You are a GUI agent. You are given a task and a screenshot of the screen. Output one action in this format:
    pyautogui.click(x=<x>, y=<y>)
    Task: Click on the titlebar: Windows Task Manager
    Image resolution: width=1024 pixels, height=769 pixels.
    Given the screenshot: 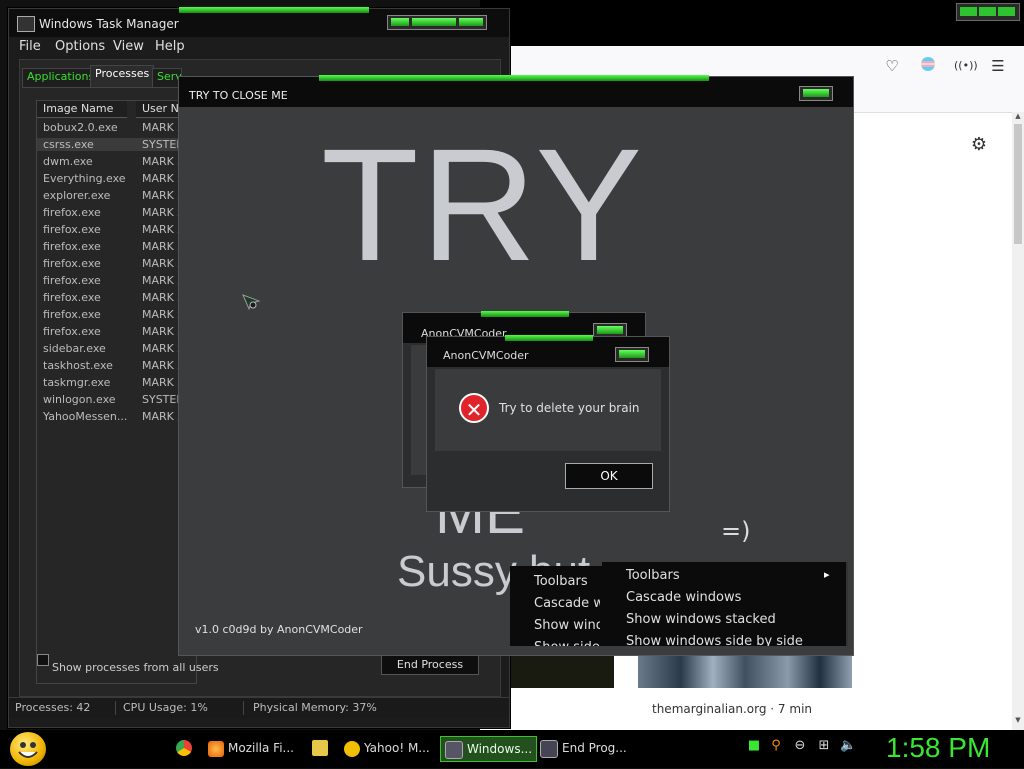 What is the action you would take?
    pyautogui.click(x=259, y=22)
    